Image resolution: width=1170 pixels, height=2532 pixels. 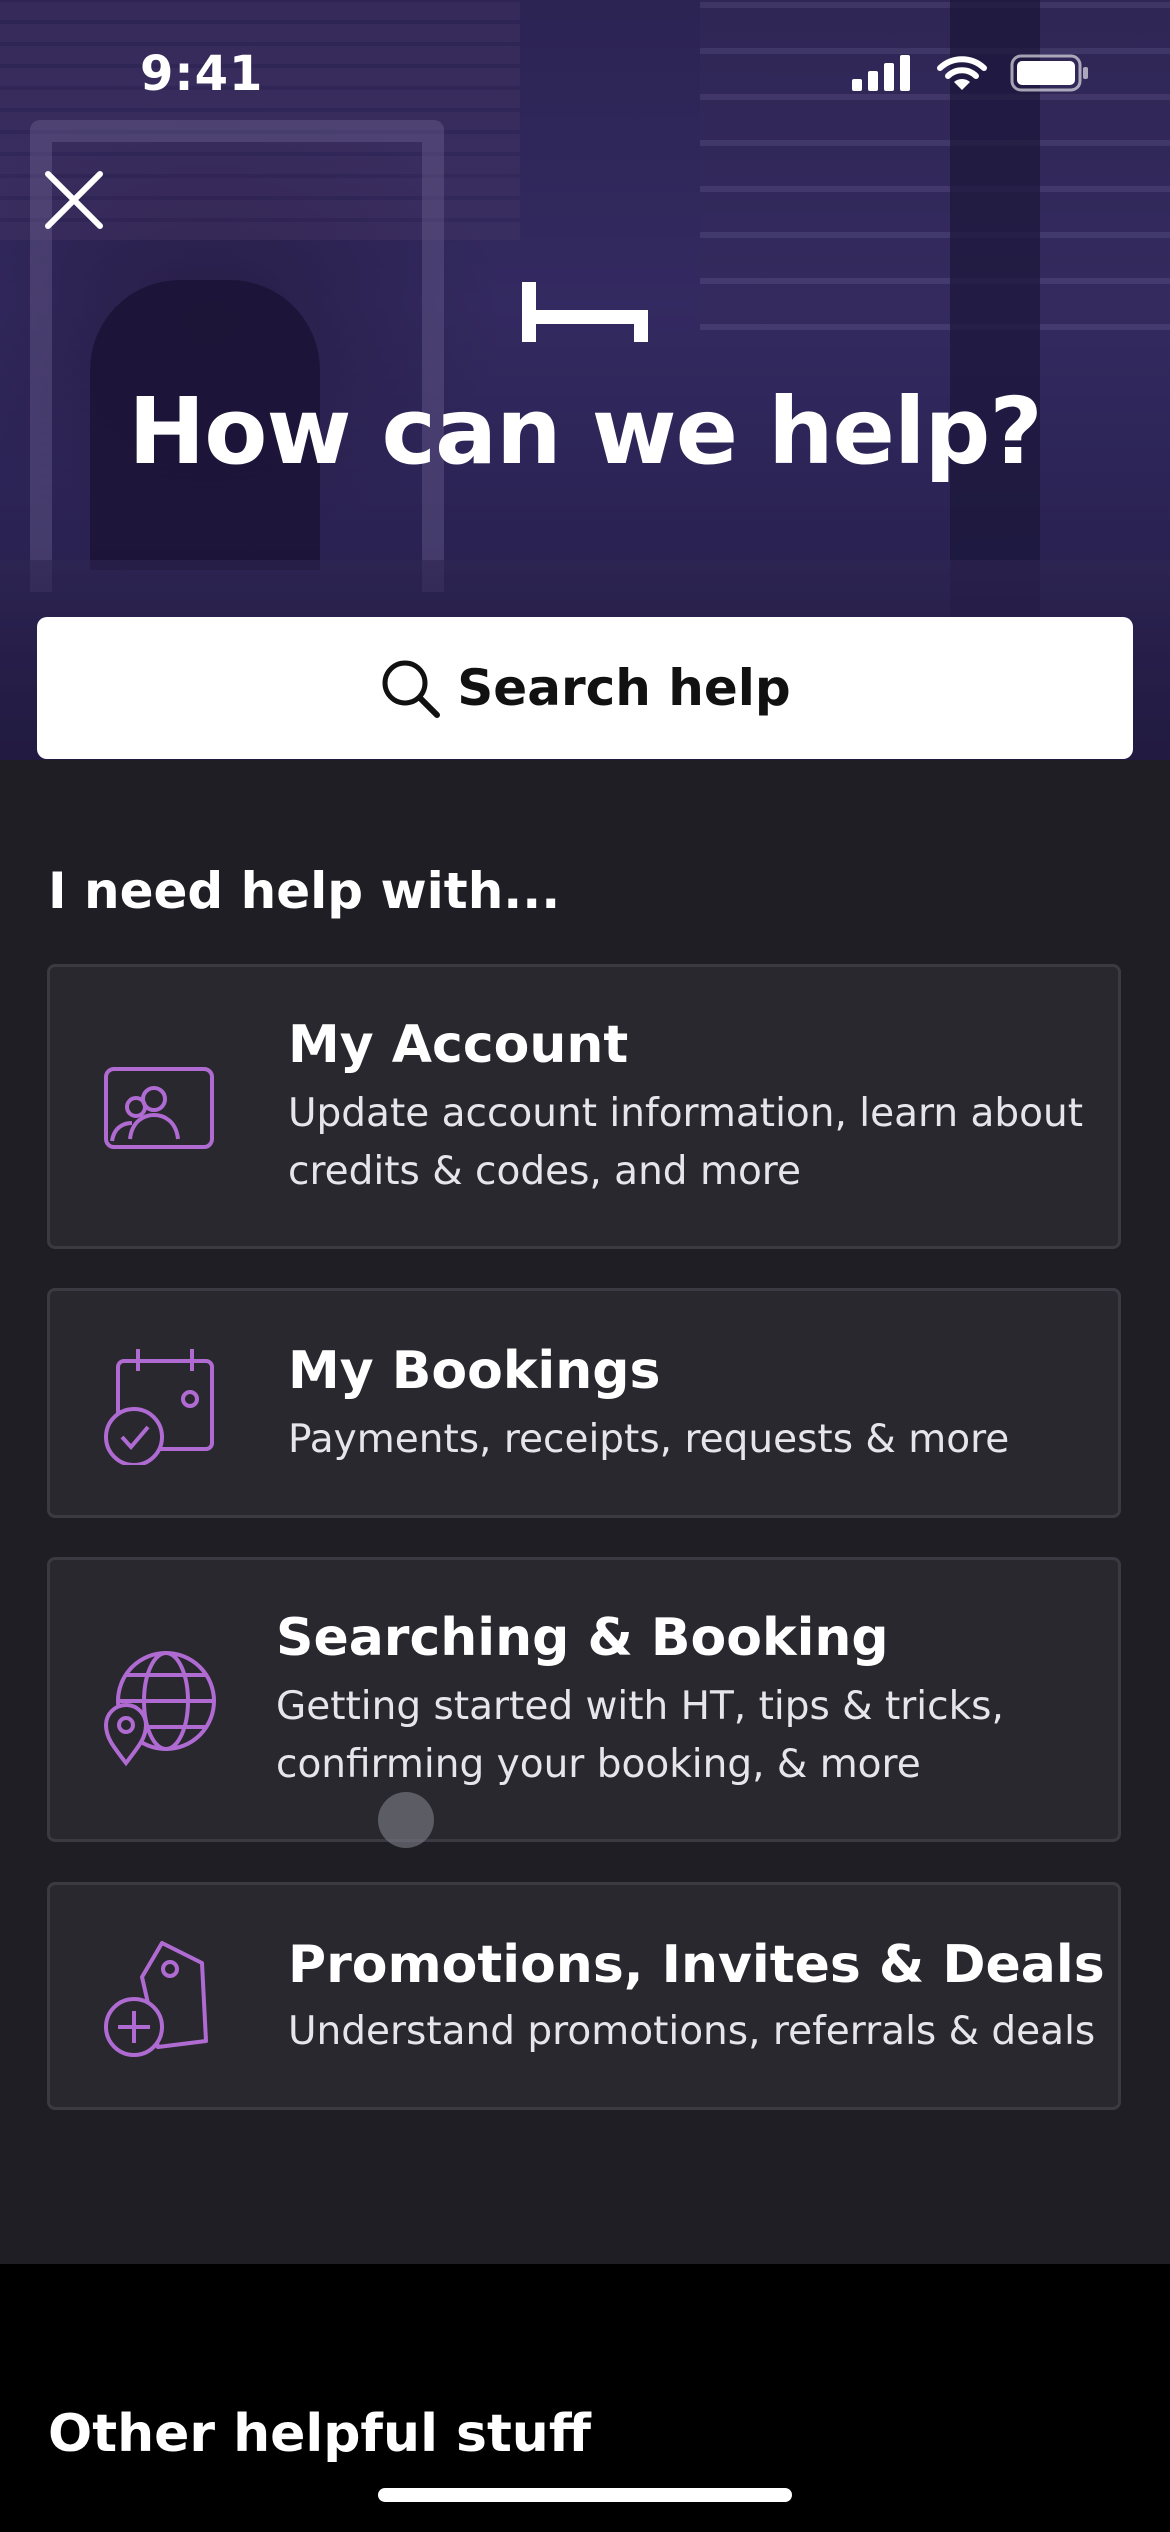 What do you see at coordinates (696, 1965) in the screenshot?
I see `card-title: Promotions, Invites & Deals` at bounding box center [696, 1965].